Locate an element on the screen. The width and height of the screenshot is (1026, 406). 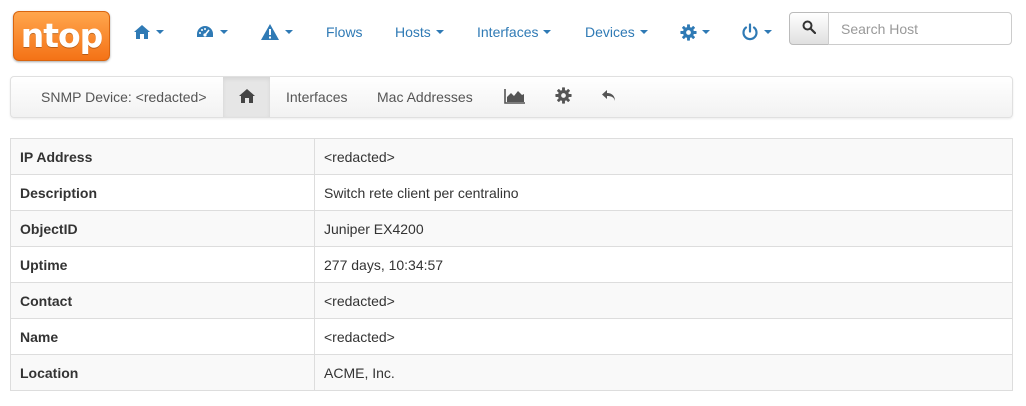
ntop-logo: ntop is located at coordinates (61, 36).